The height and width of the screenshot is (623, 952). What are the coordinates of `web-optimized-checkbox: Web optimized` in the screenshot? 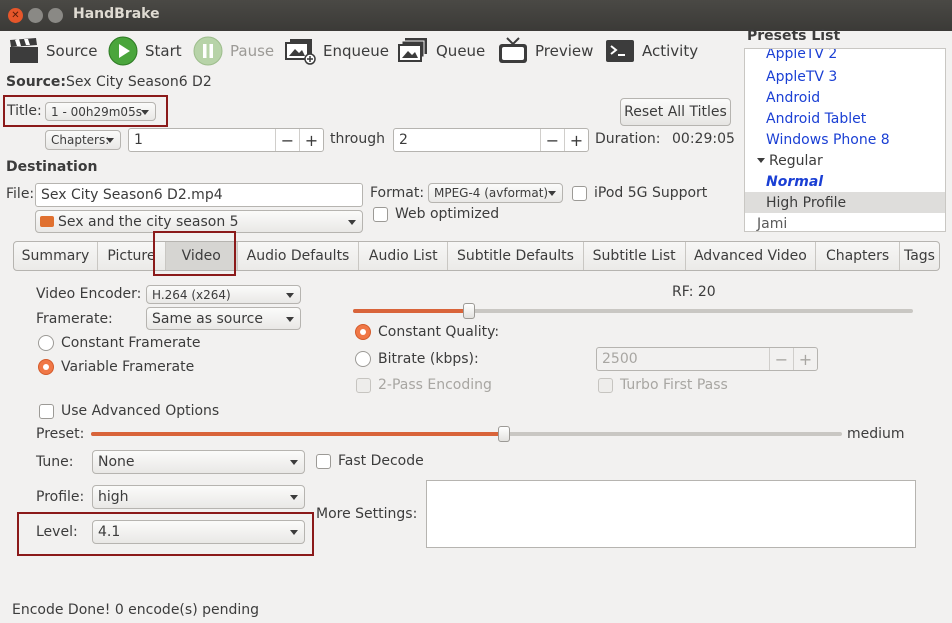 It's located at (436, 214).